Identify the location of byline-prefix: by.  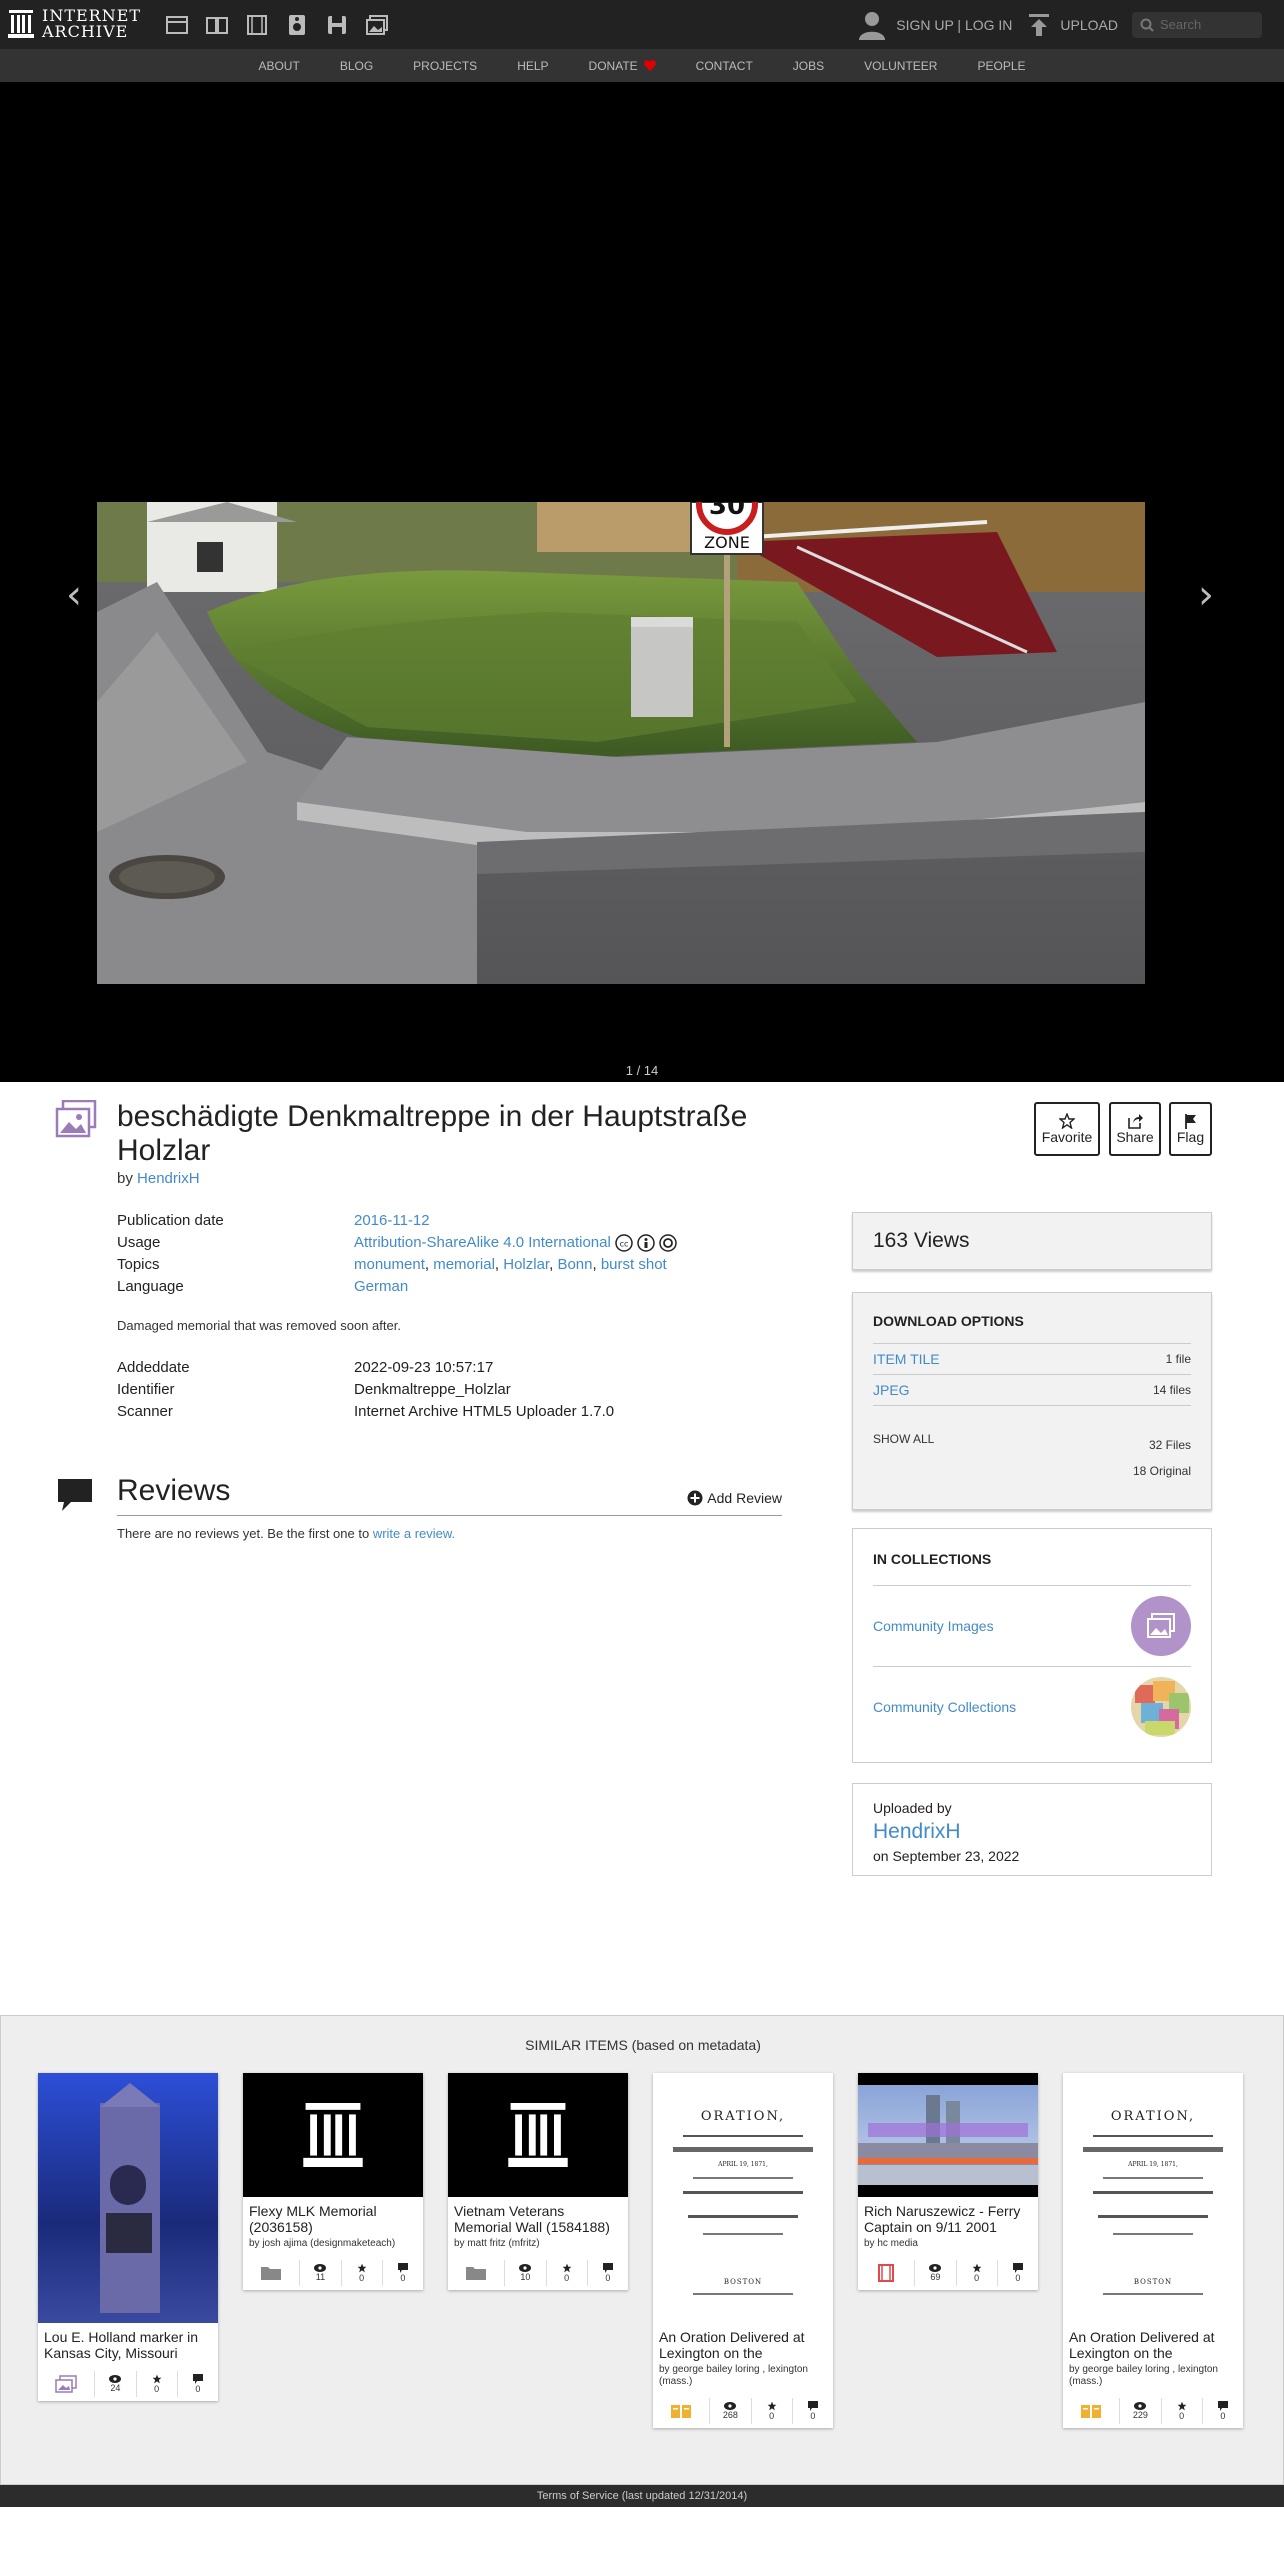
(125, 1178).